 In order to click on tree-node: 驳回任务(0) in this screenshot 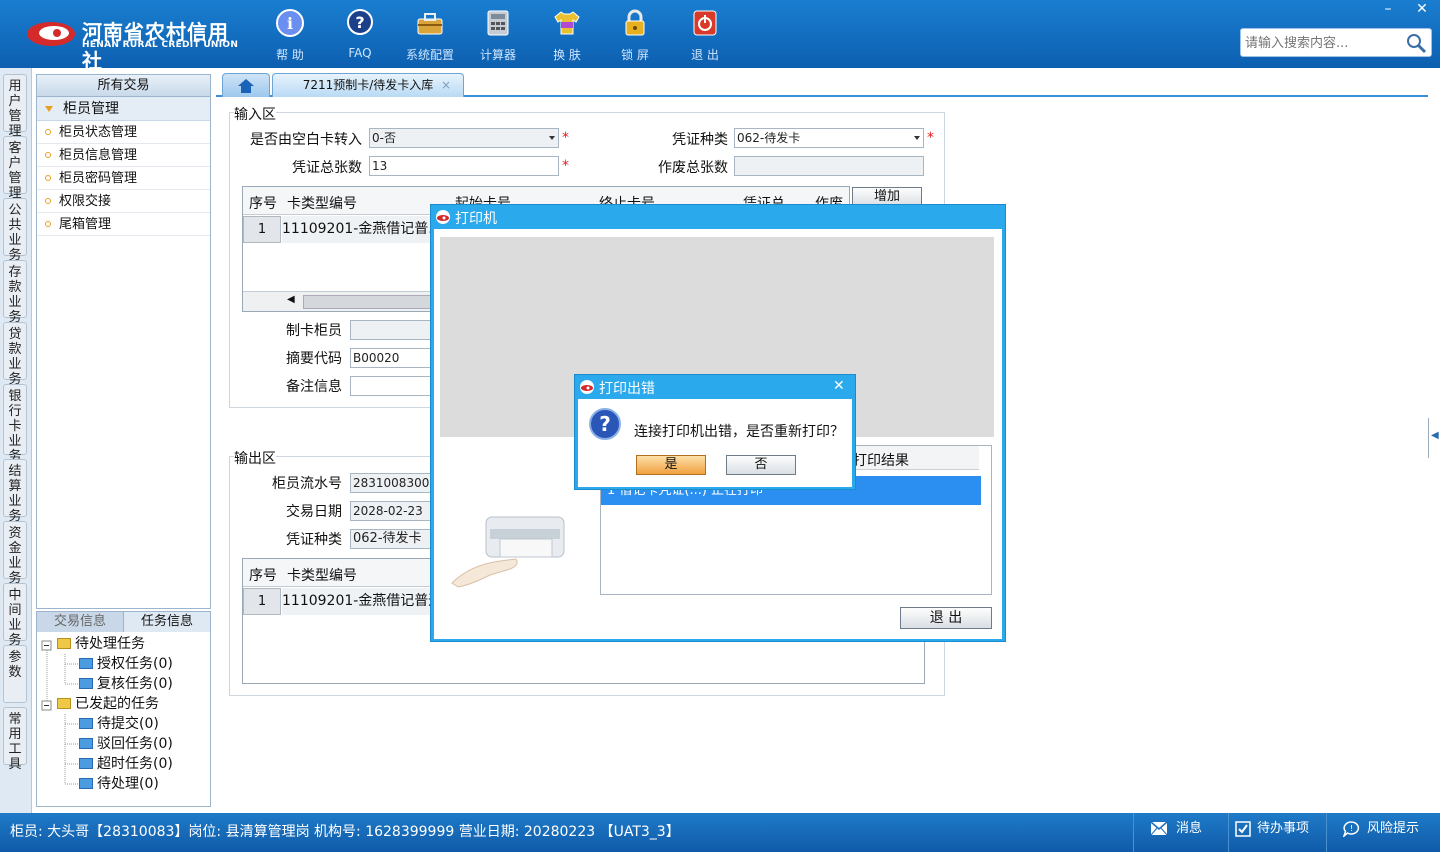, I will do `click(126, 744)`.